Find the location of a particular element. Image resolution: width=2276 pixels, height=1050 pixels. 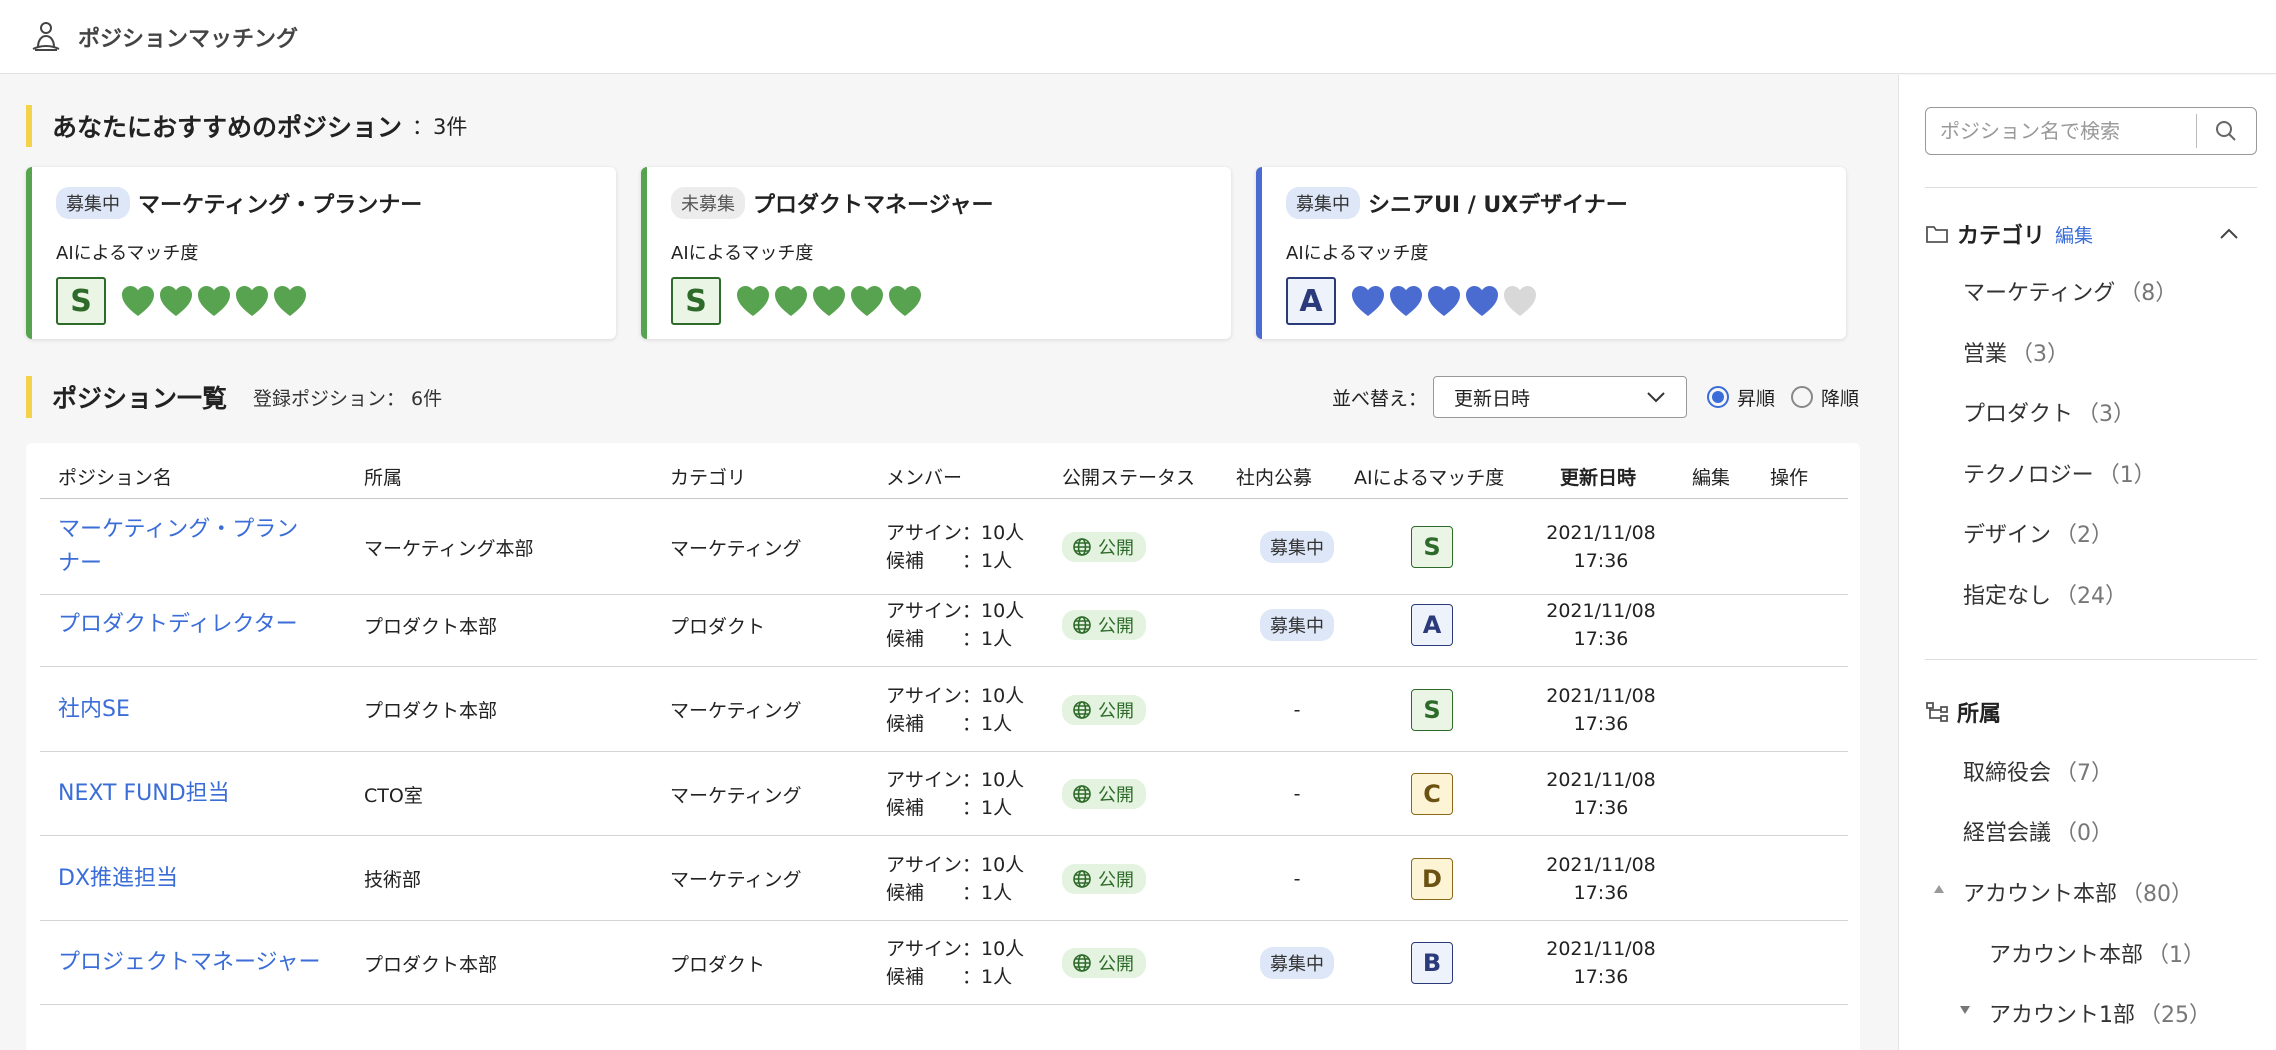

category-item: 営業 （3） is located at coordinates (2016, 352).